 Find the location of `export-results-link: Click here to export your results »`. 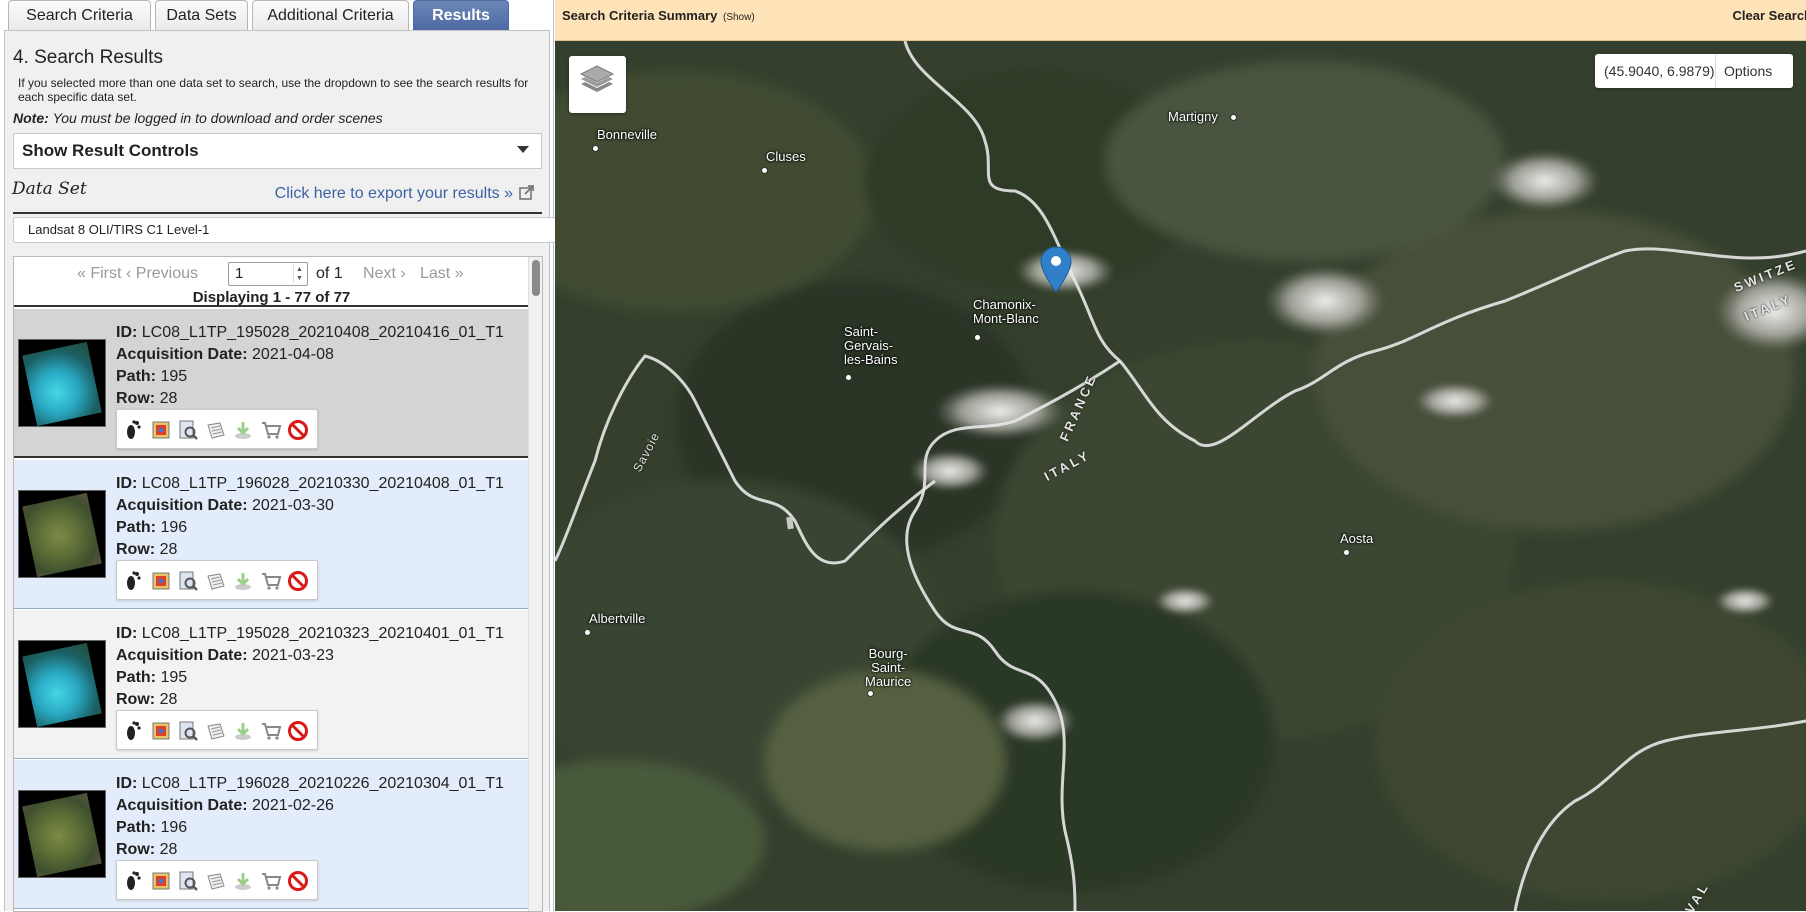

export-results-link: Click here to export your results » is located at coordinates (405, 193).